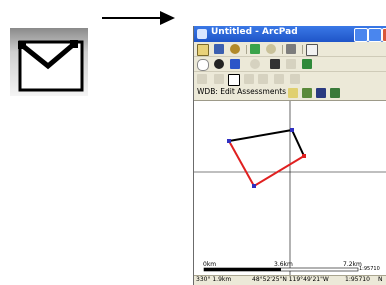  Describe the element at coordinates (384, 35) in the screenshot. I see `close-button` at that location.